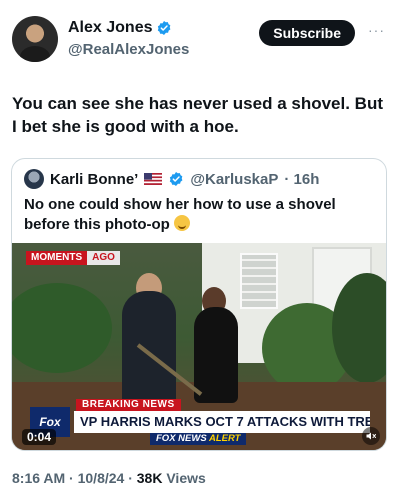 The height and width of the screenshot is (500, 397). I want to click on quoted-handle: @KarluskaP, so click(234, 179).